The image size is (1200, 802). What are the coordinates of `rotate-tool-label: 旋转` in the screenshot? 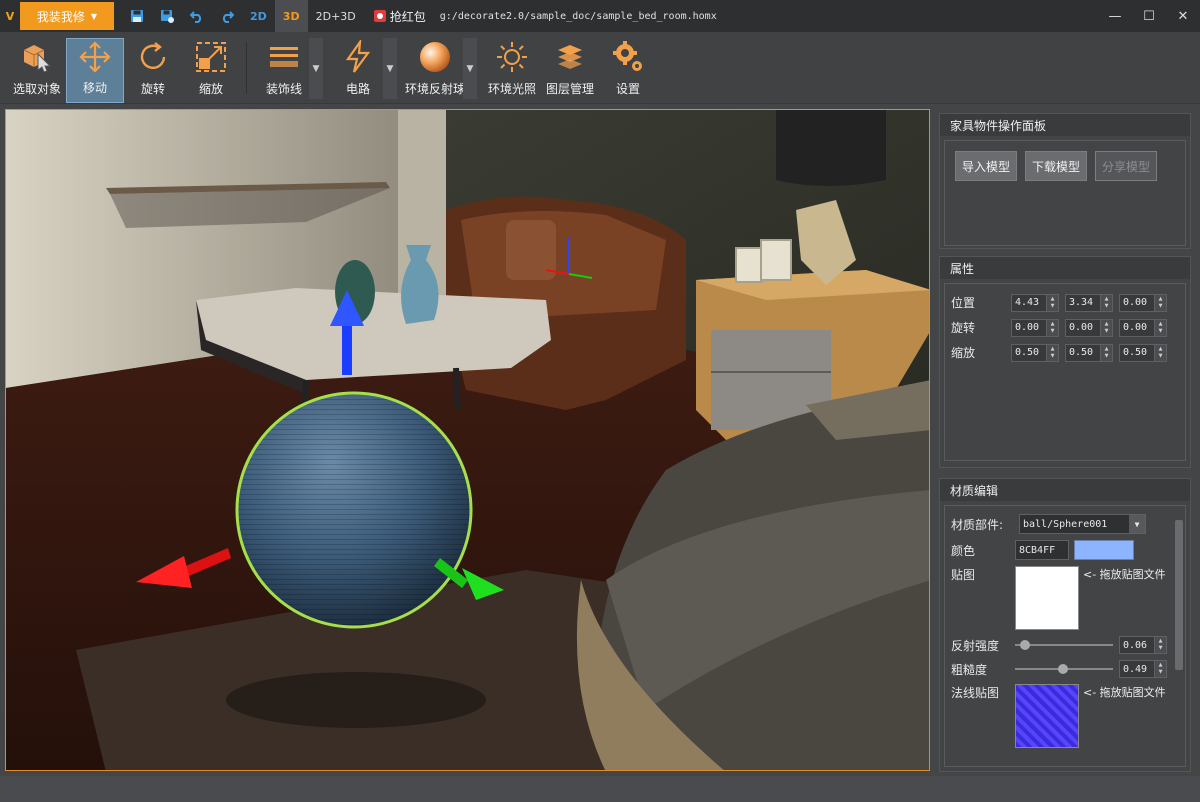 It's located at (152, 89).